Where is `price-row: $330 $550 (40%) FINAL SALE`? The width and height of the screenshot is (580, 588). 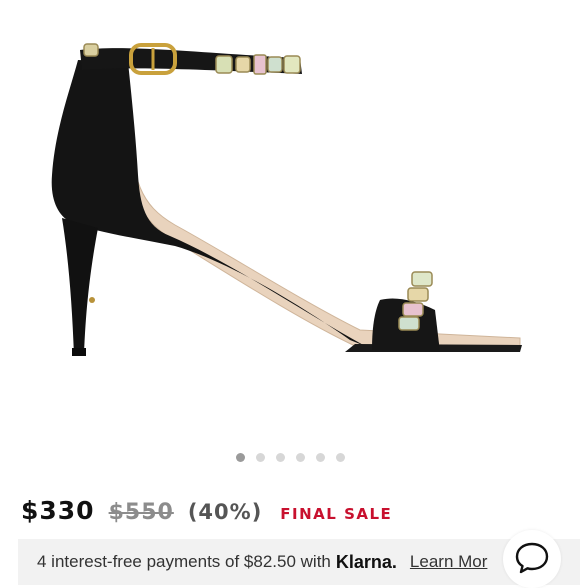 price-row: $330 $550 (40%) FINAL SALE is located at coordinates (206, 513).